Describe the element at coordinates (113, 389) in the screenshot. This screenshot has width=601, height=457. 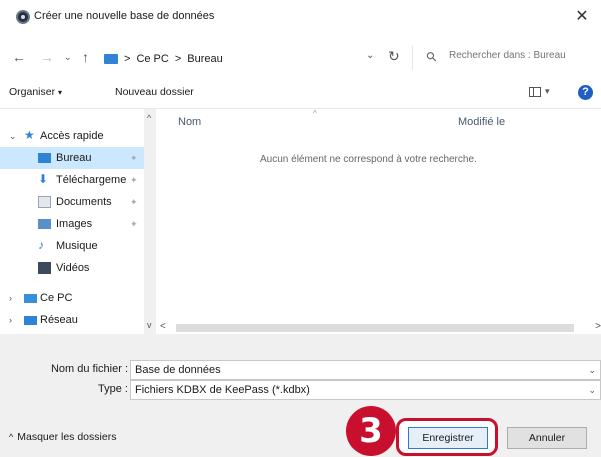
I see `type-label: Type :` at that location.